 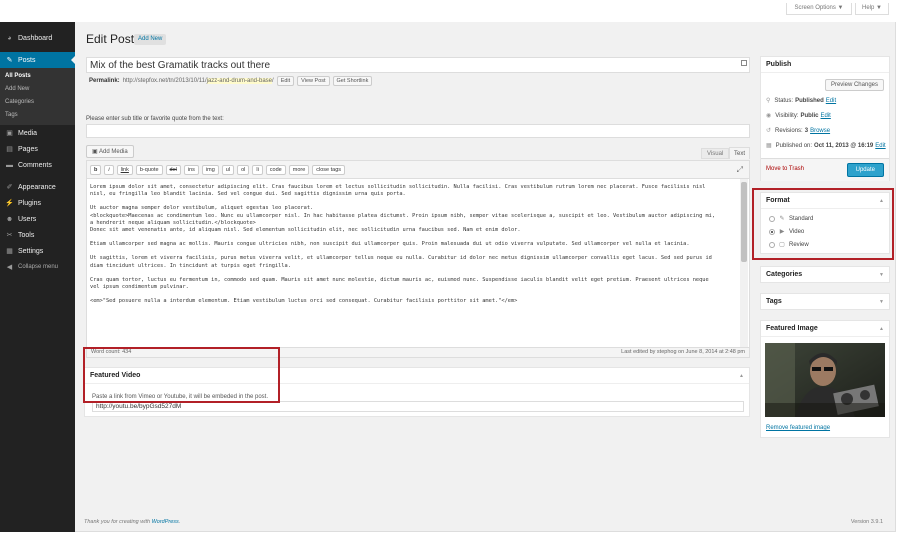 I want to click on expand-icon, so click(x=744, y=63).